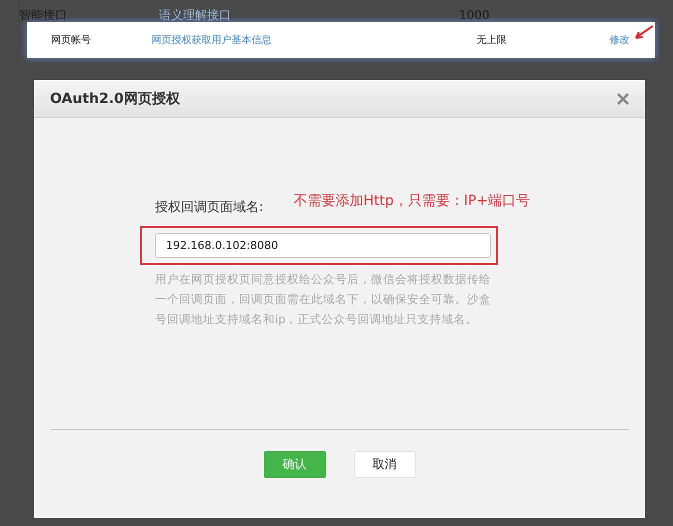  What do you see at coordinates (644, 33) in the screenshot?
I see `arrow-icon` at bounding box center [644, 33].